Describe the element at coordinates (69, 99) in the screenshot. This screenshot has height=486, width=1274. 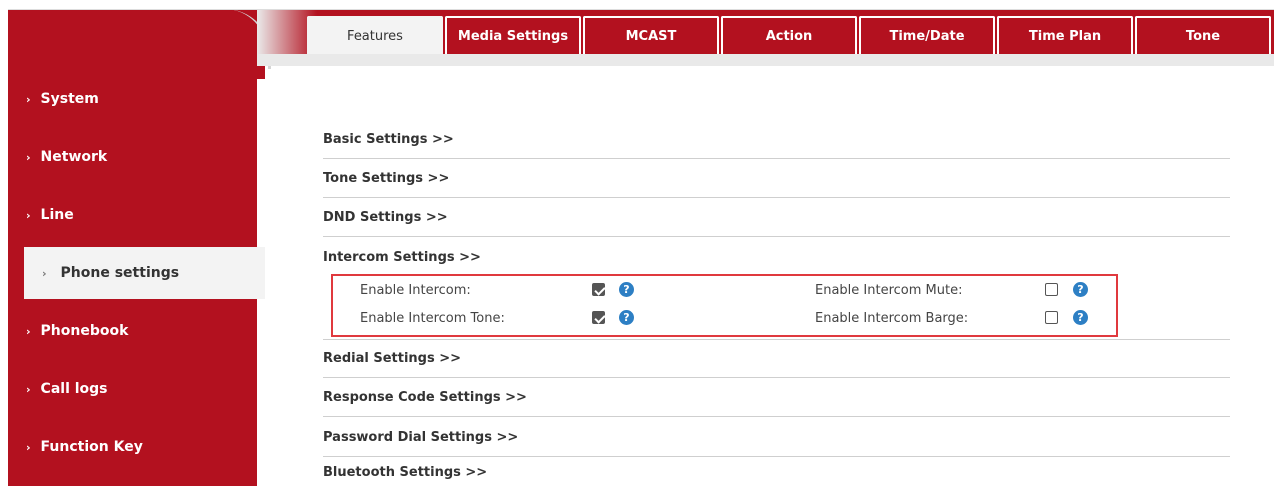
I see `sidebar-item-label: System` at that location.